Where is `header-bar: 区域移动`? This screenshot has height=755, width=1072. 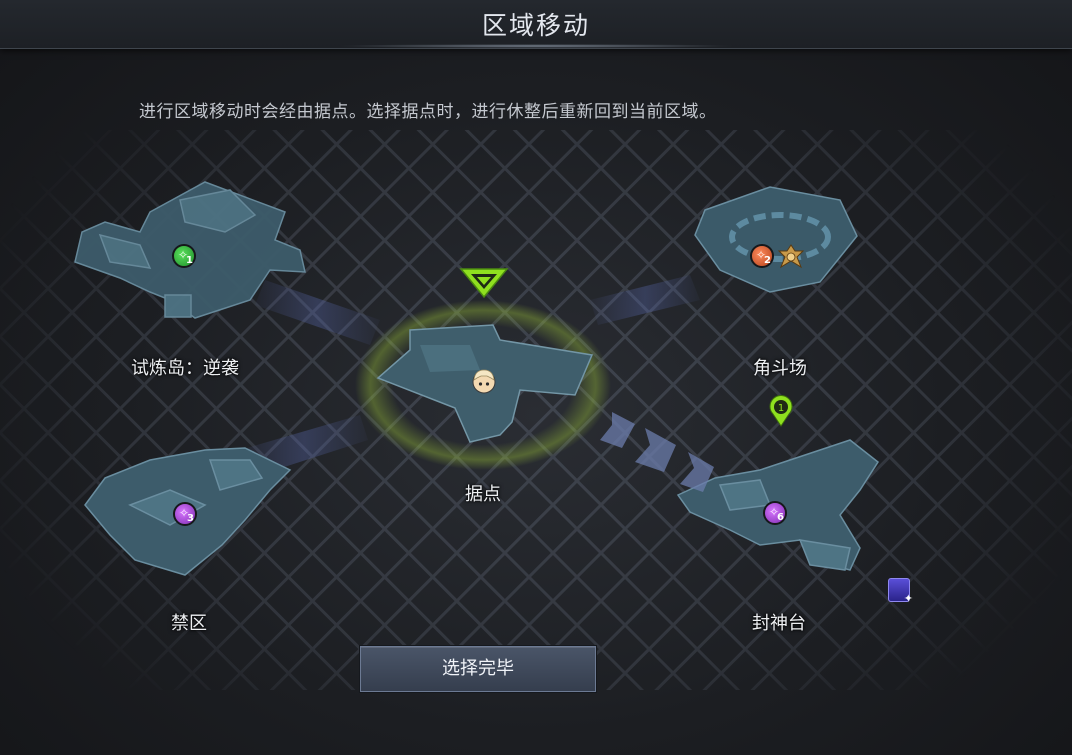 header-bar: 区域移动 is located at coordinates (536, 24).